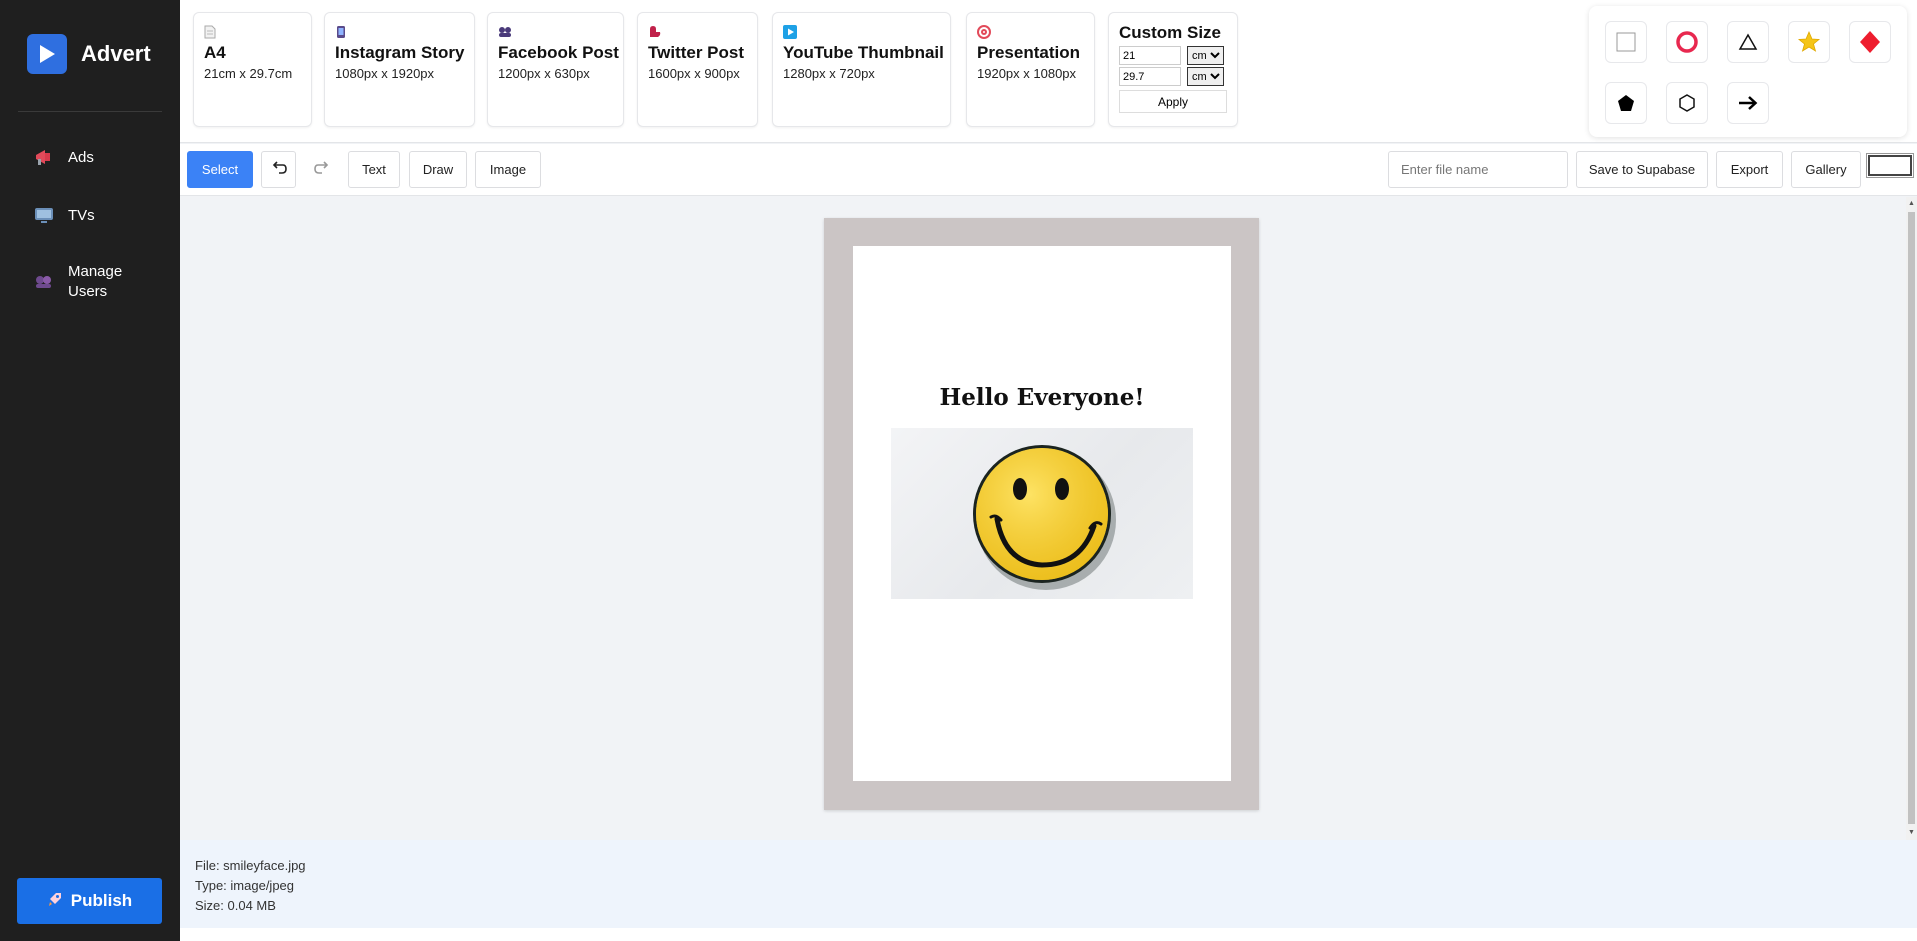 The image size is (1917, 941). I want to click on custom-size-title: Custom Size, so click(1170, 32).